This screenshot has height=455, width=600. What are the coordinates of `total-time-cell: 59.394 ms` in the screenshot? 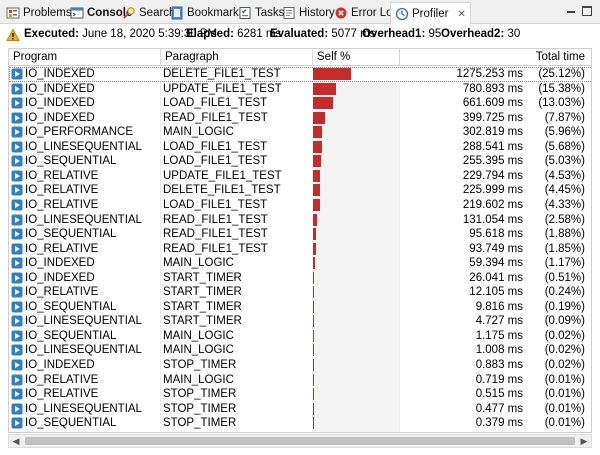 It's located at (496, 263).